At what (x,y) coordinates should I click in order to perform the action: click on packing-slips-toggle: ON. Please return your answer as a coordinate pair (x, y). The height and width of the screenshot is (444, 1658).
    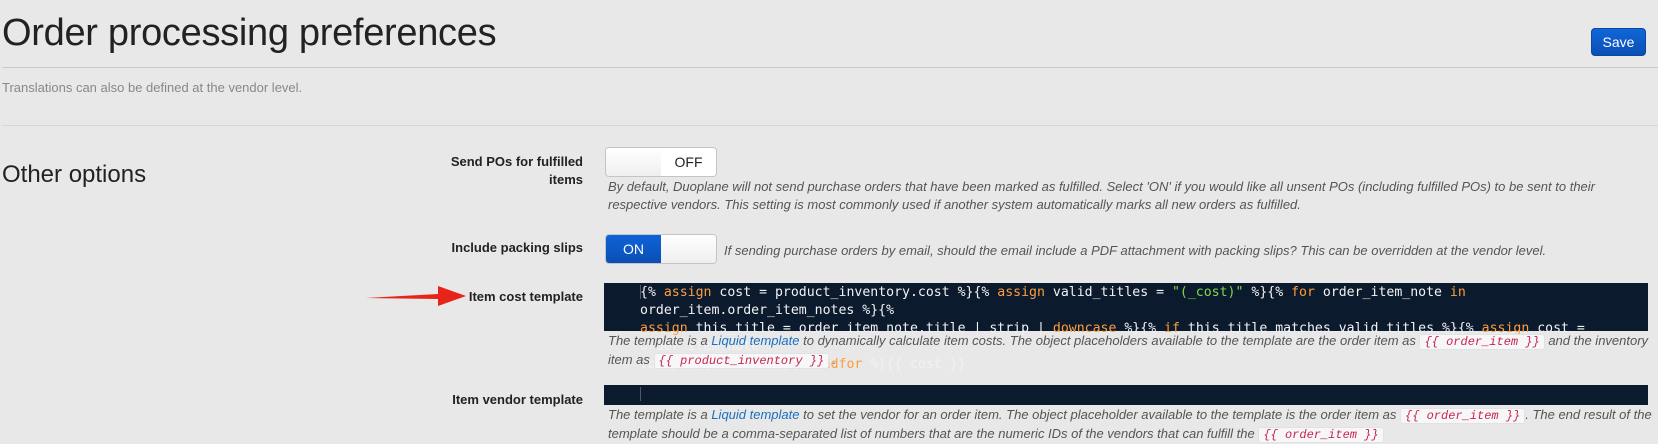
    Looking at the image, I should click on (661, 249).